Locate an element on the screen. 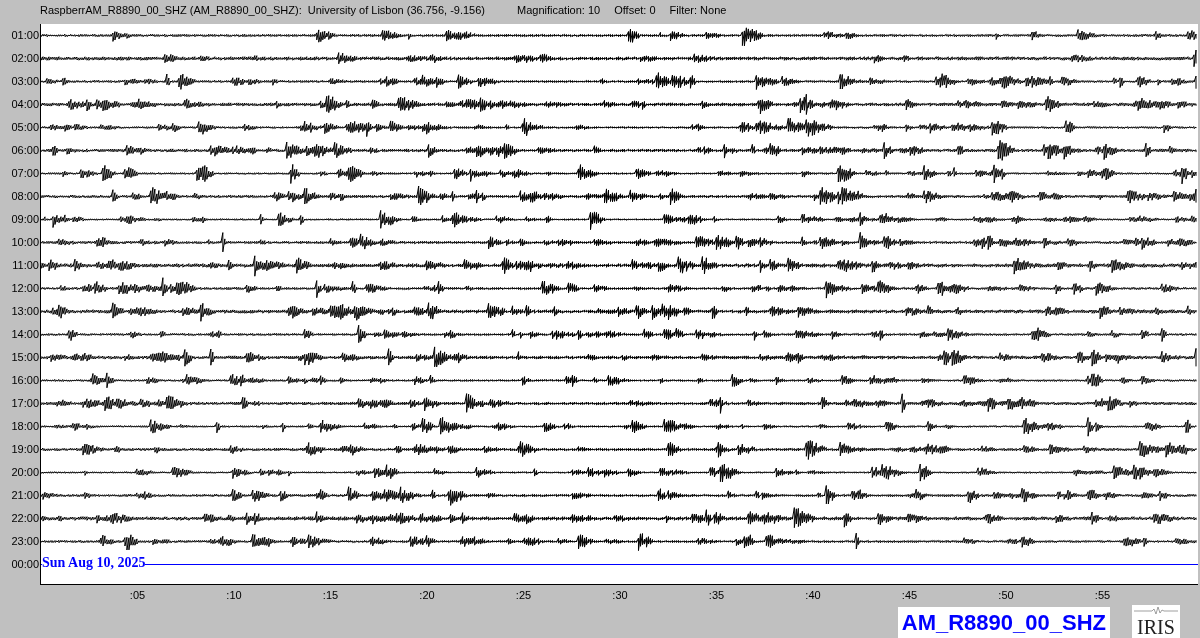 The image size is (1200, 638). magnification-text: Magnification: 10 is located at coordinates (559, 9).